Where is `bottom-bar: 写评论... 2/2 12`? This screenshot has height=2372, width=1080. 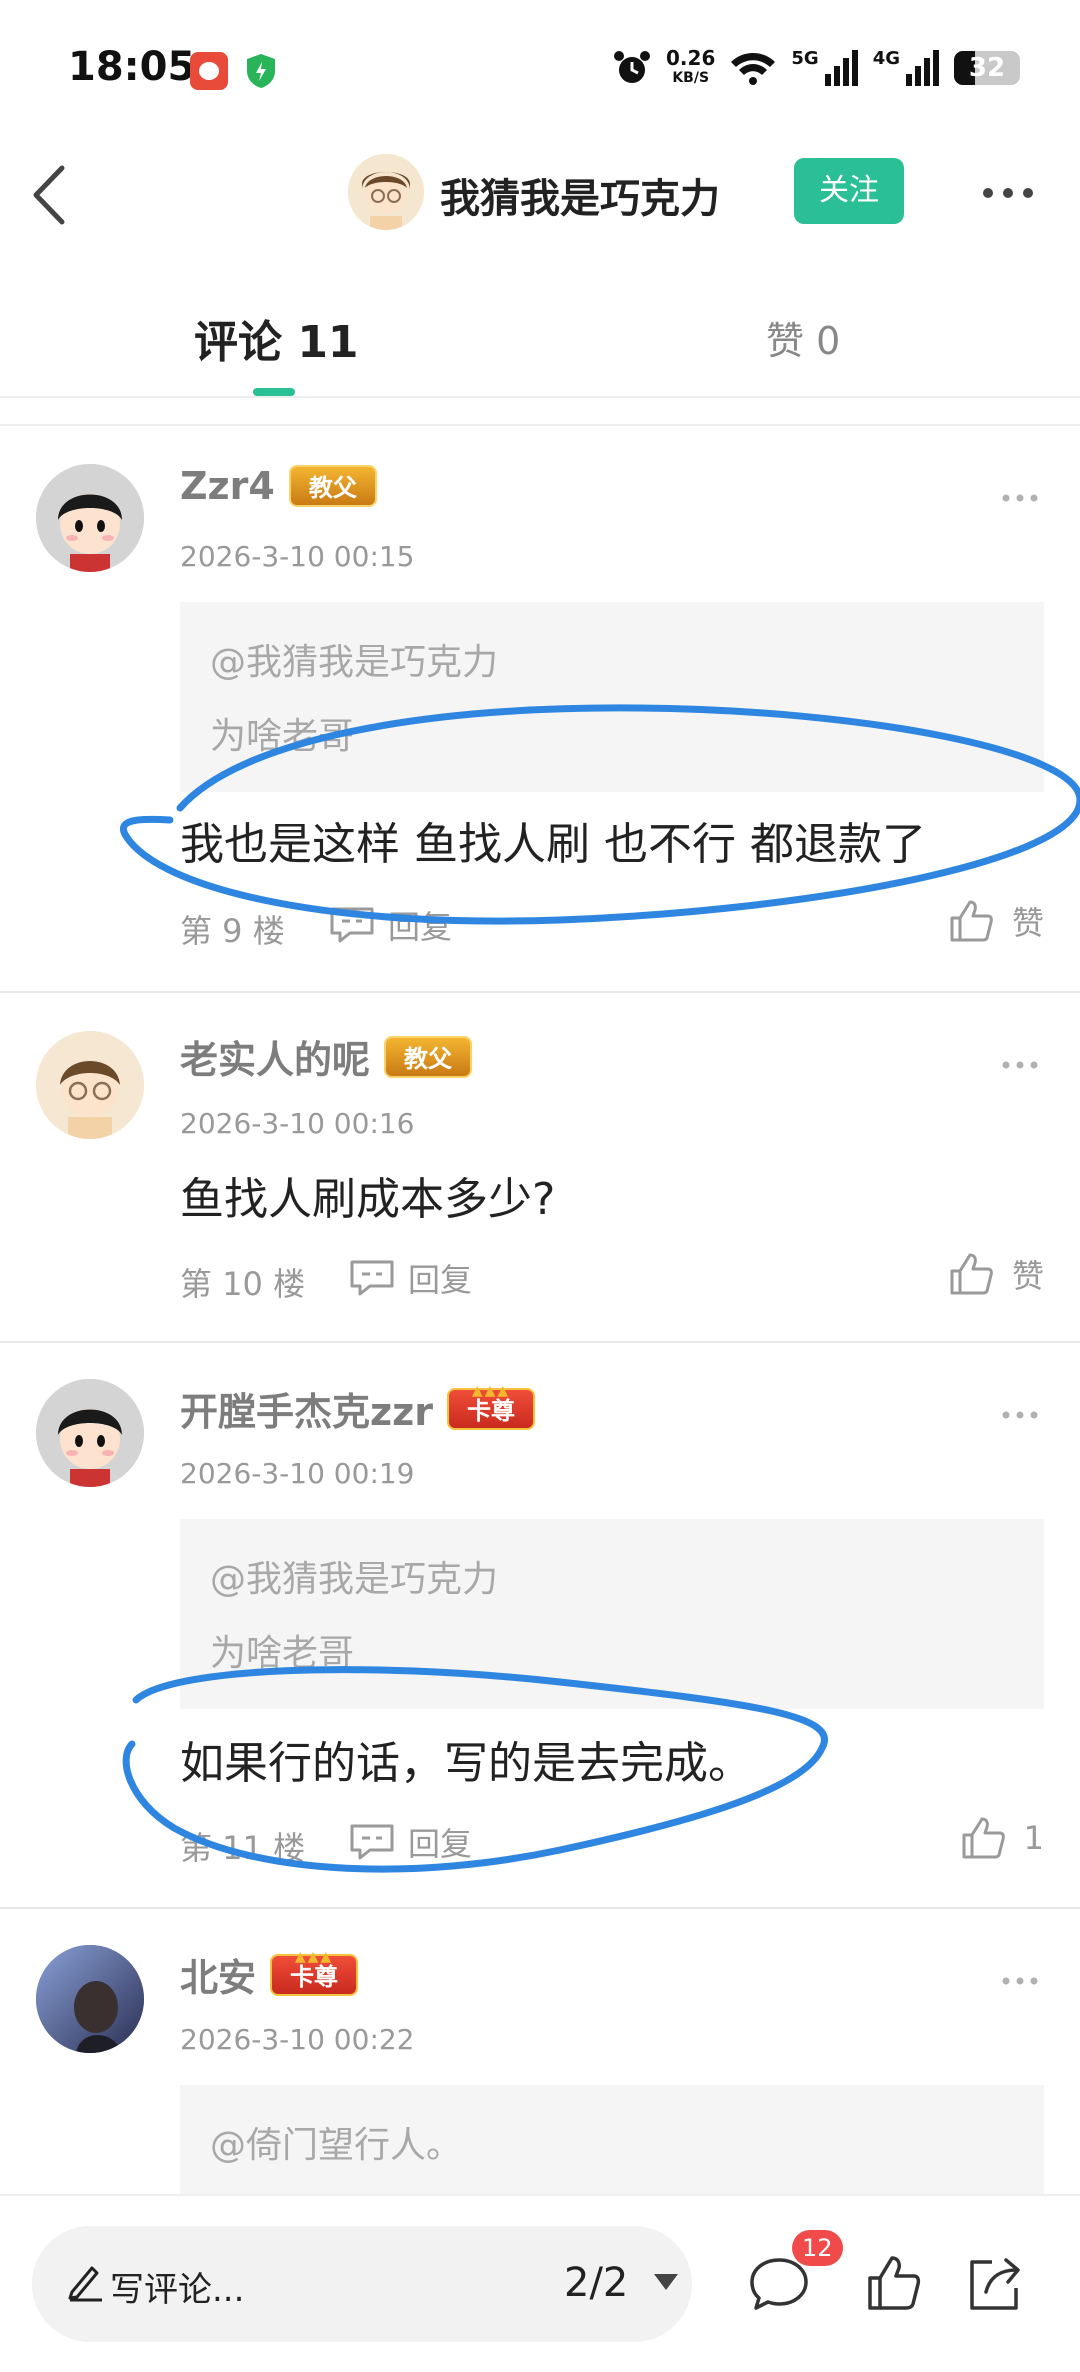 bottom-bar: 写评论... 2/2 12 is located at coordinates (540, 2283).